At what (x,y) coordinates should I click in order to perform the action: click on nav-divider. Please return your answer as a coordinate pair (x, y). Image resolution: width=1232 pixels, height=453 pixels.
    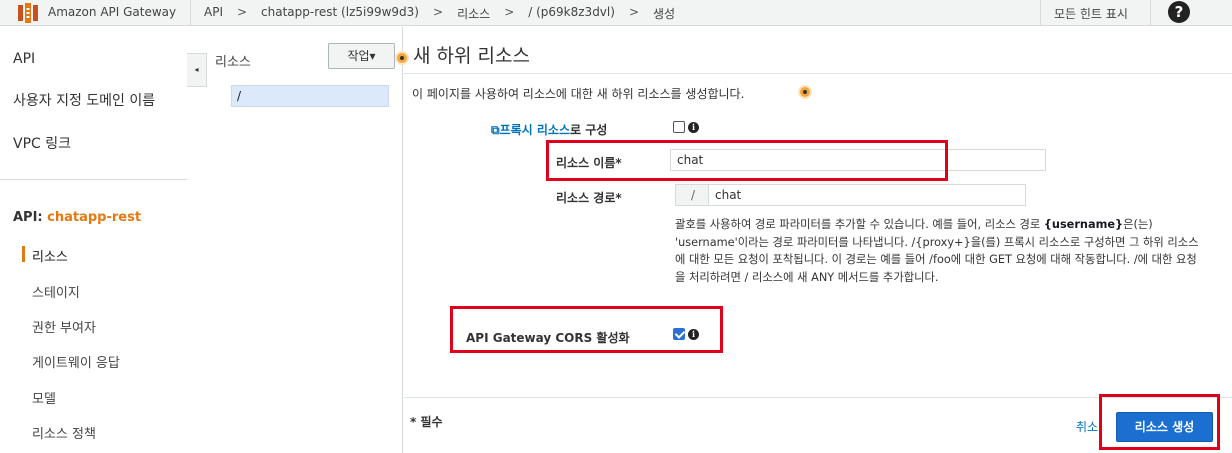
    Looking at the image, I should click on (93, 179).